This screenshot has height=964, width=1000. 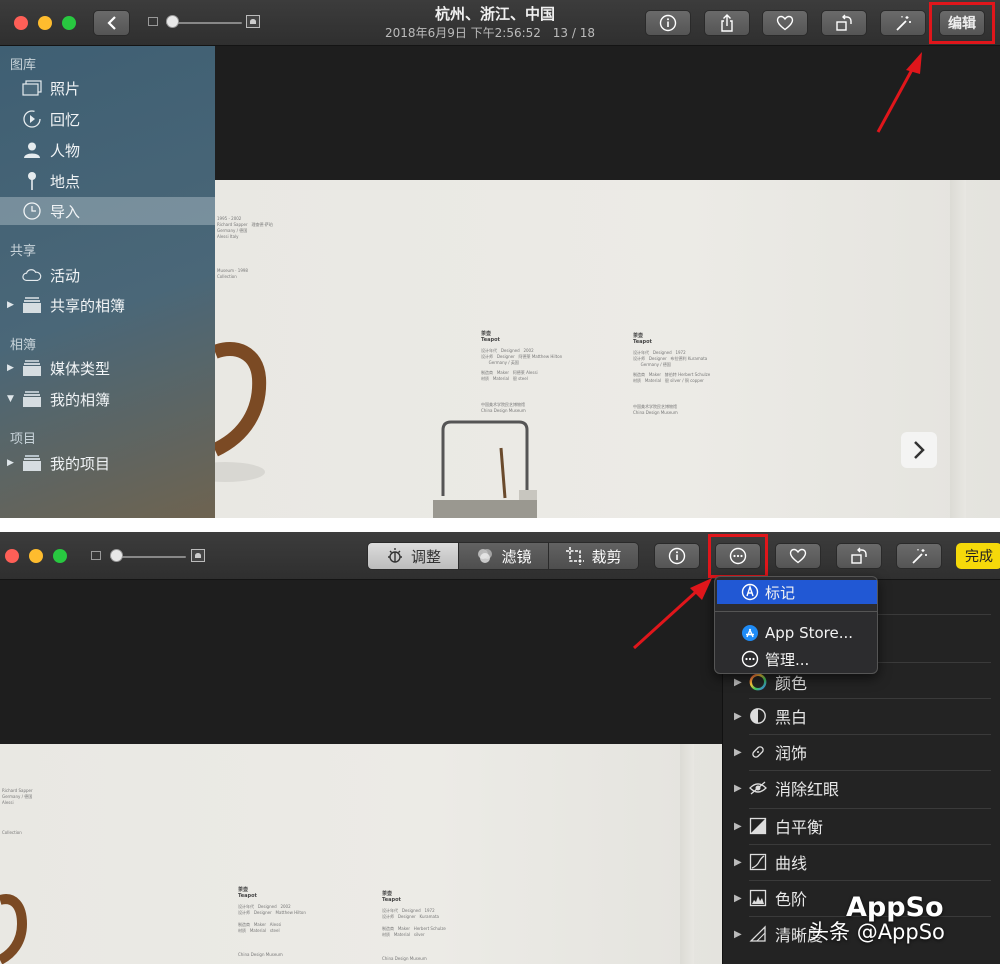 I want to click on sidebar-item-photos: 照片, so click(x=107, y=88).